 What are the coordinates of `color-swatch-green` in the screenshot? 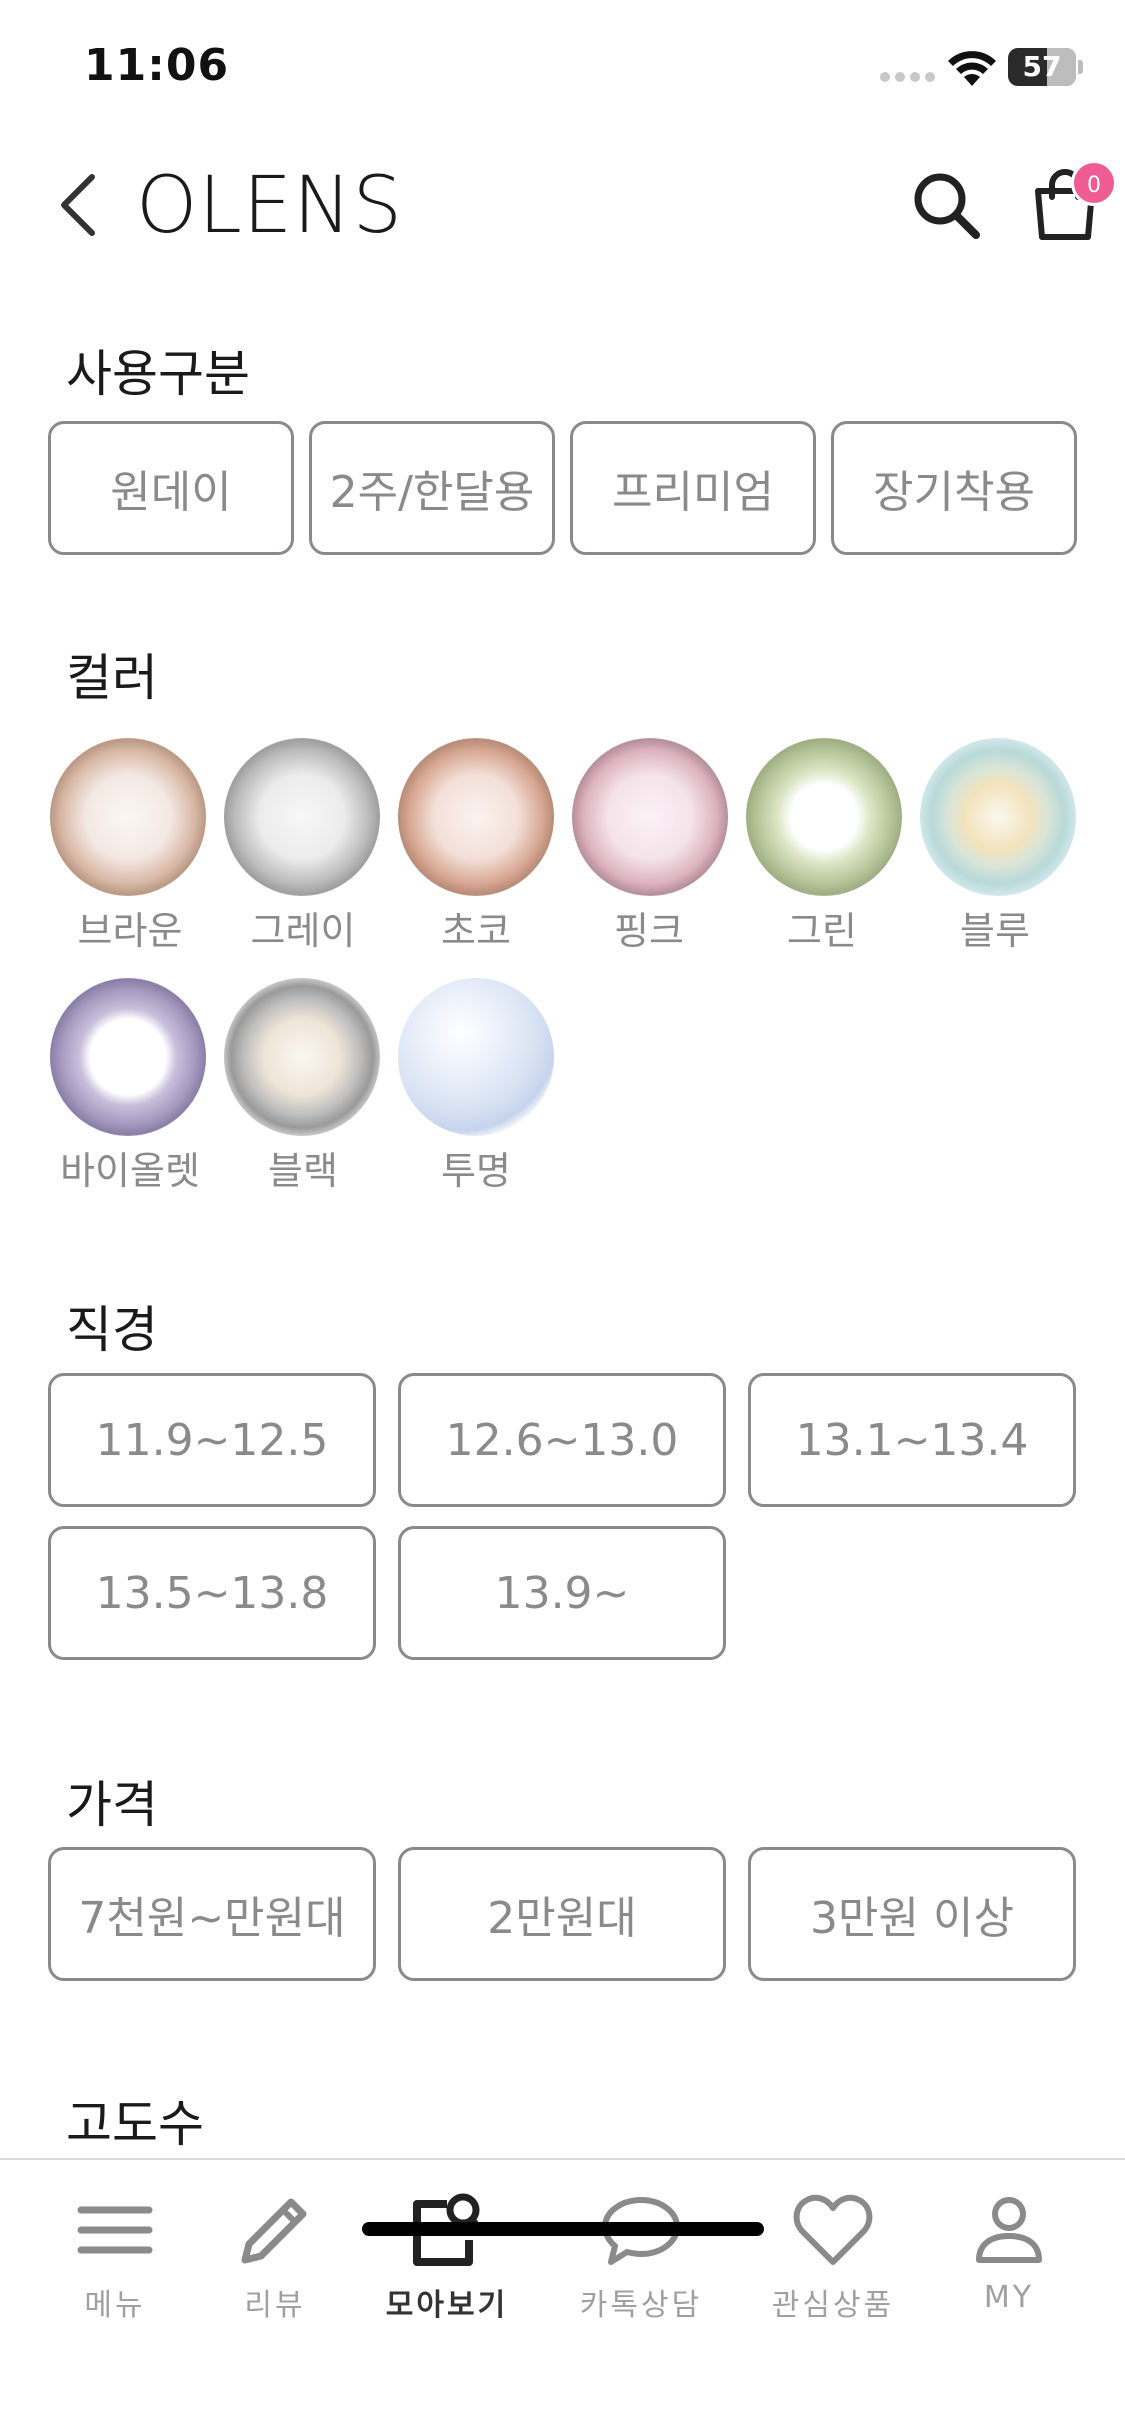 It's located at (824, 817).